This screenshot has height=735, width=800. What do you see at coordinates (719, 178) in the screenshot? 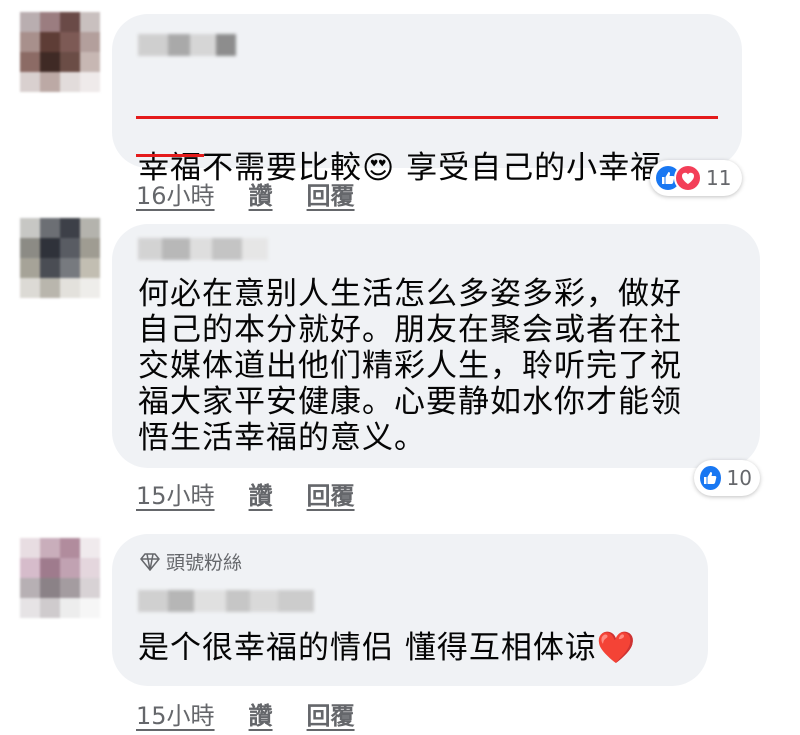
I see `reaction-count: 11` at bounding box center [719, 178].